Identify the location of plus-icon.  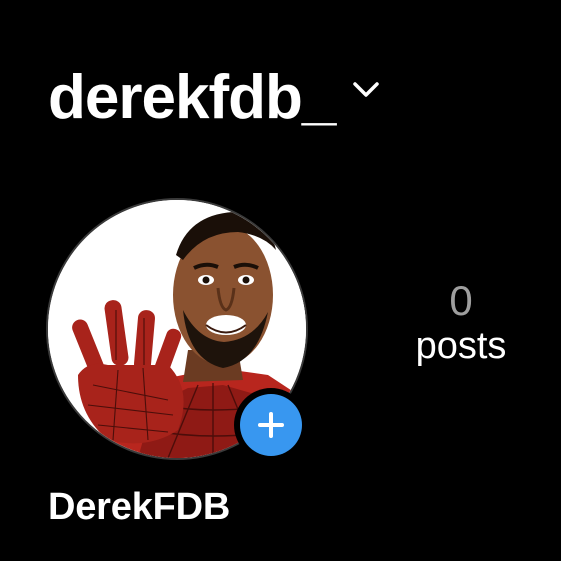
(271, 425).